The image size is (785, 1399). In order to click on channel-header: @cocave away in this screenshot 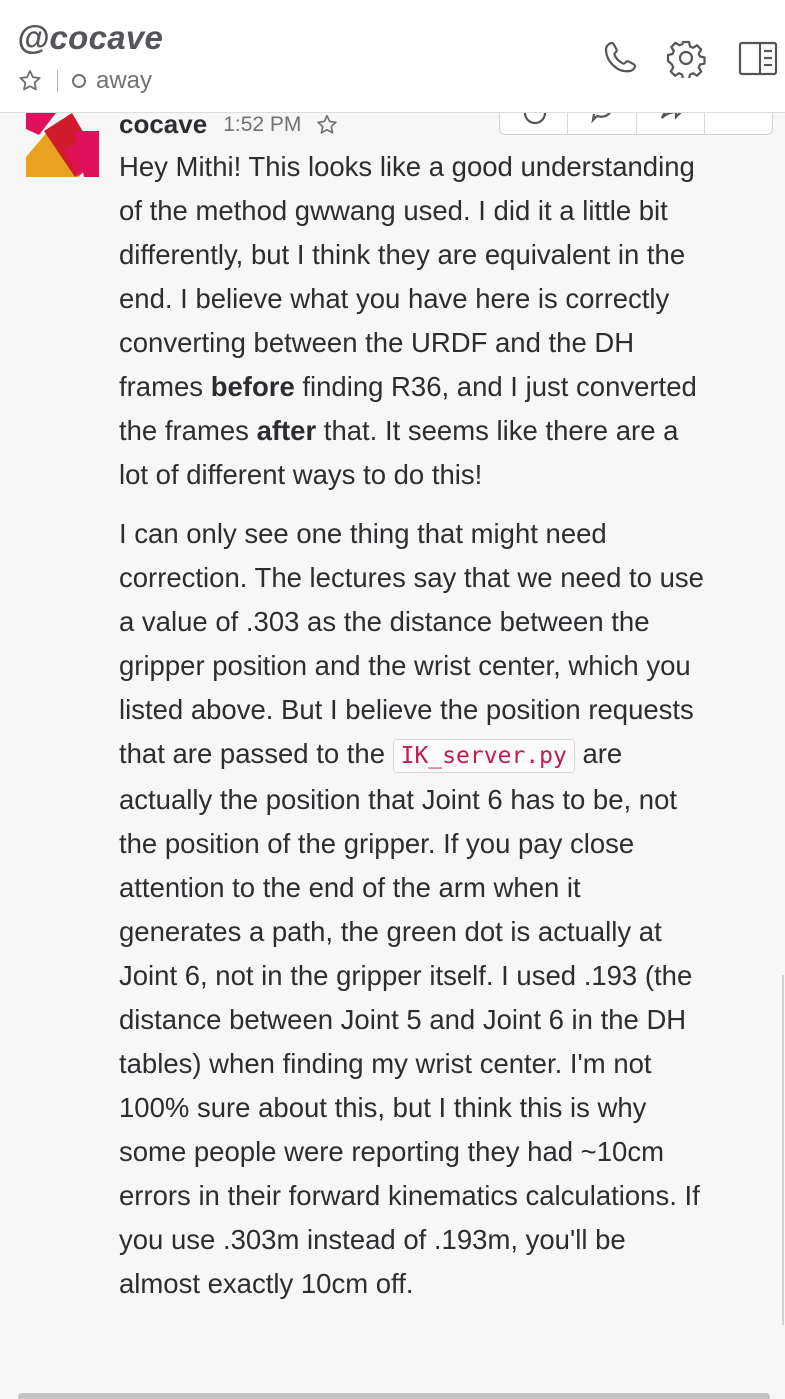, I will do `click(392, 56)`.